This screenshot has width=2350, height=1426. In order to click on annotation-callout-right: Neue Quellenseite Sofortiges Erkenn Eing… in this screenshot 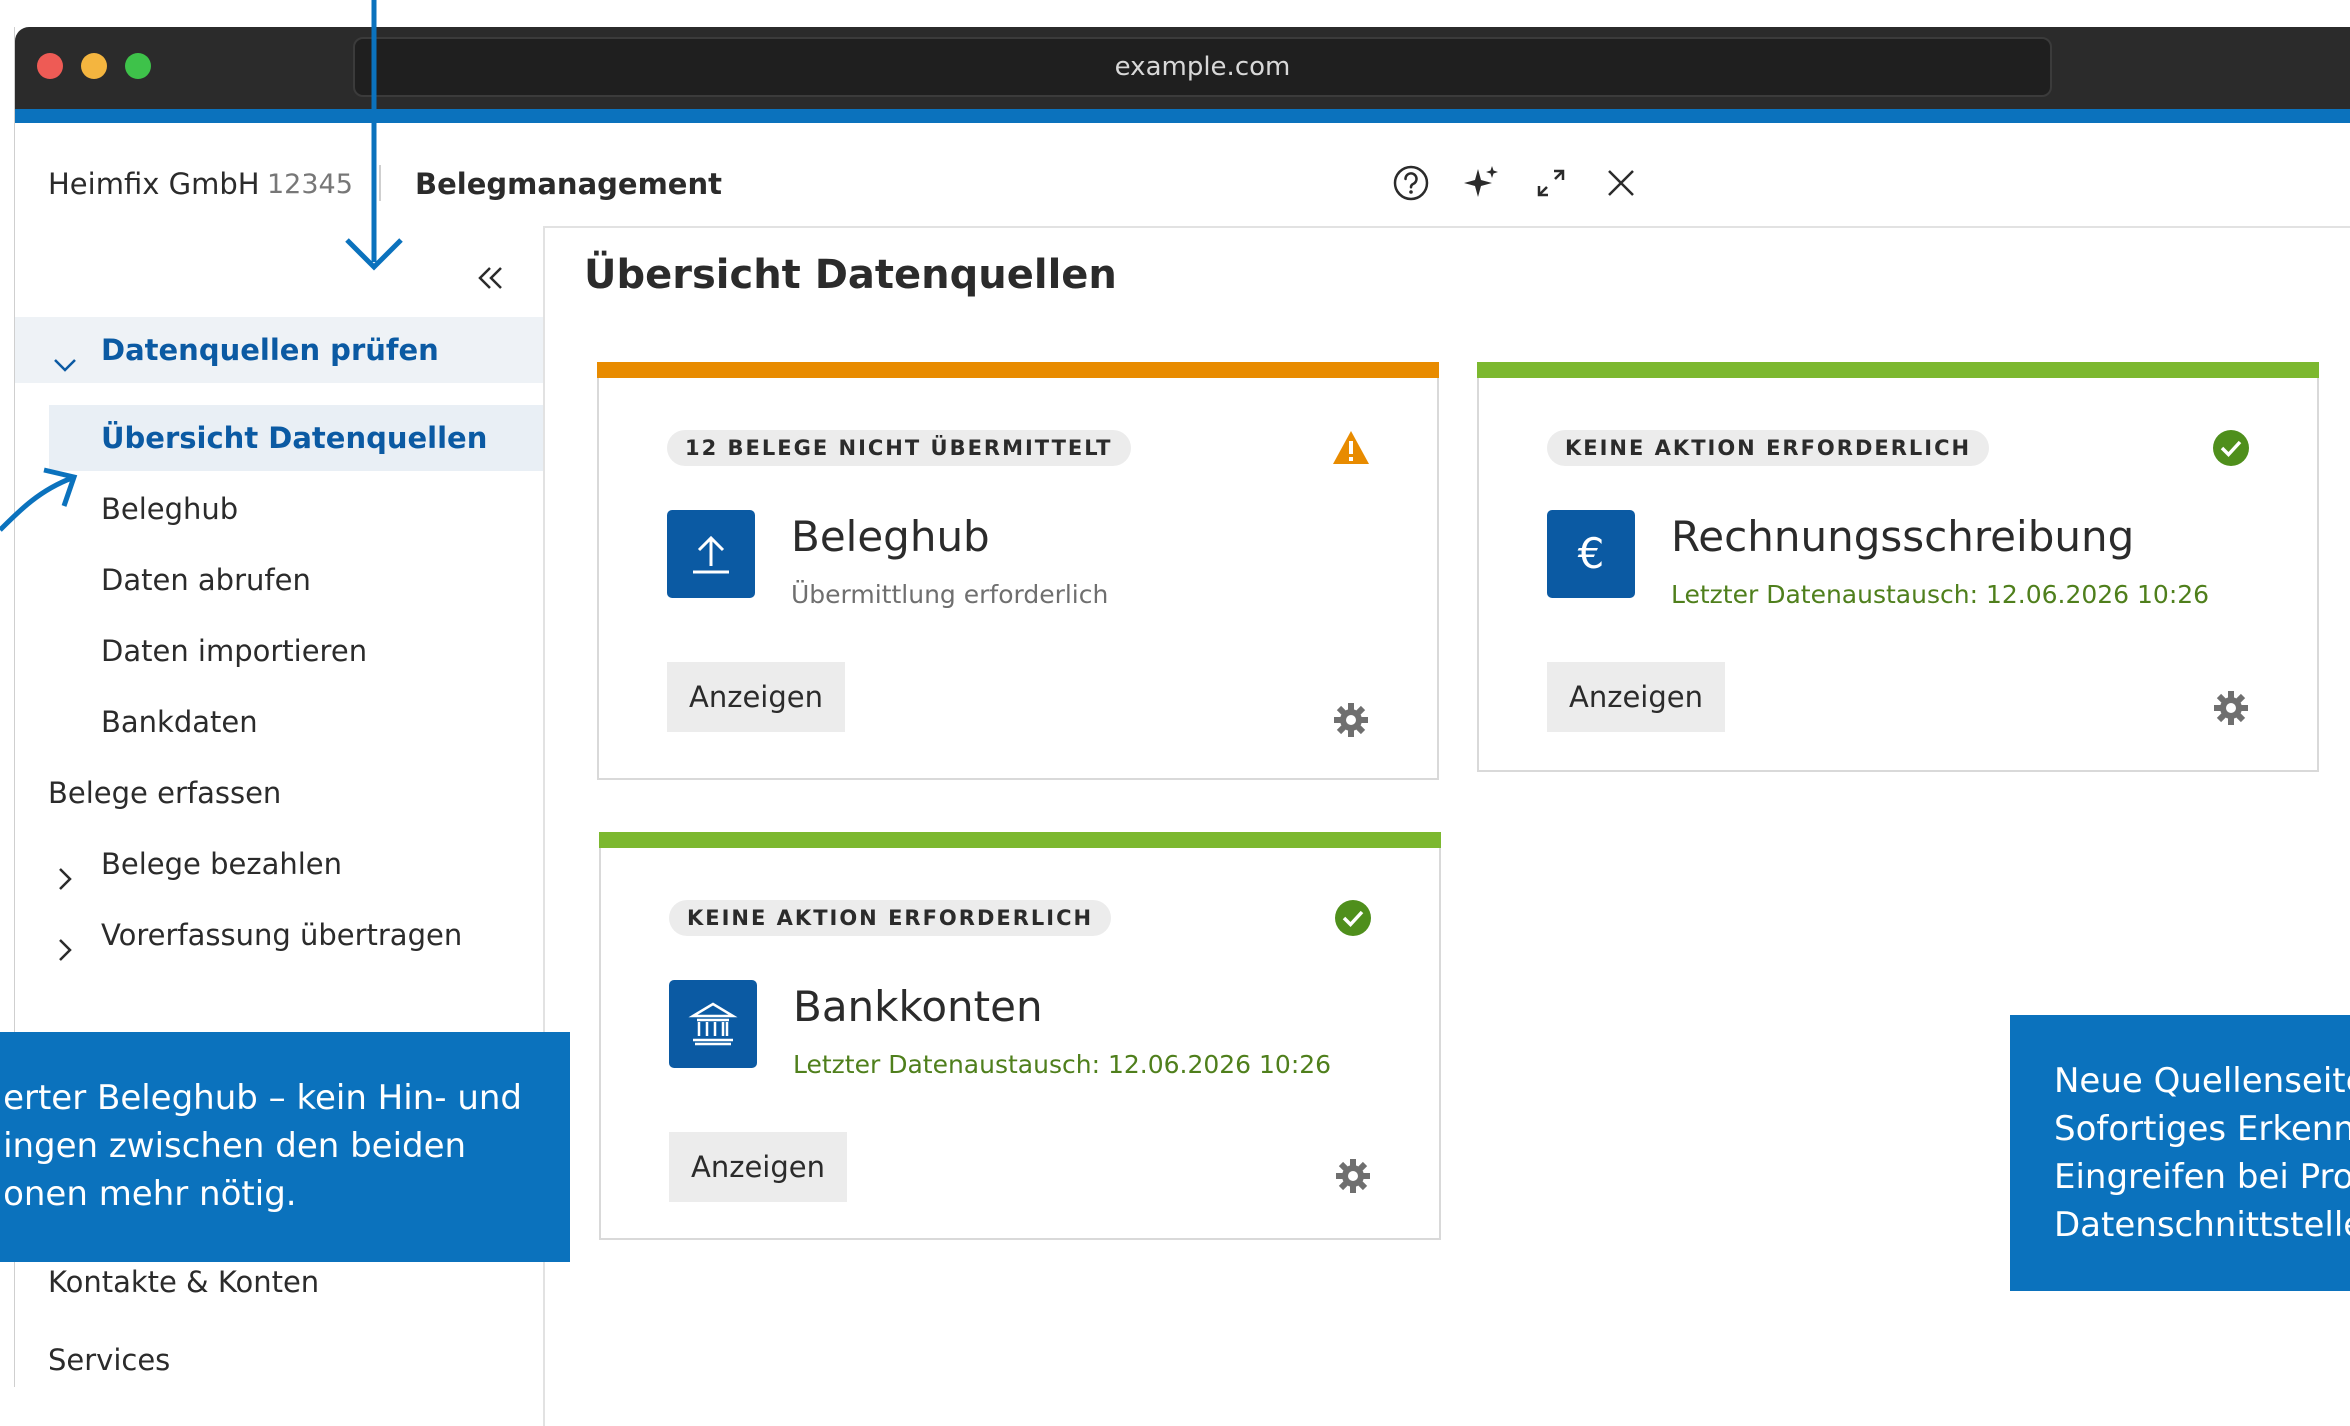, I will do `click(2180, 1153)`.